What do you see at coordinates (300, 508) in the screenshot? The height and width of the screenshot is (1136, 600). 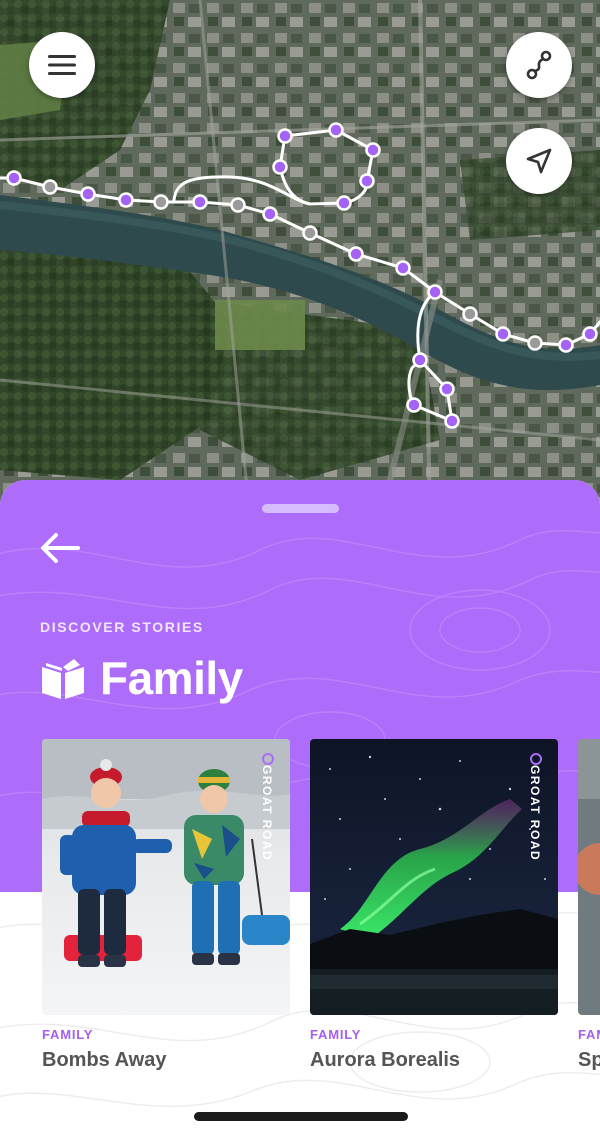 I see `sheet-drag-handle` at bounding box center [300, 508].